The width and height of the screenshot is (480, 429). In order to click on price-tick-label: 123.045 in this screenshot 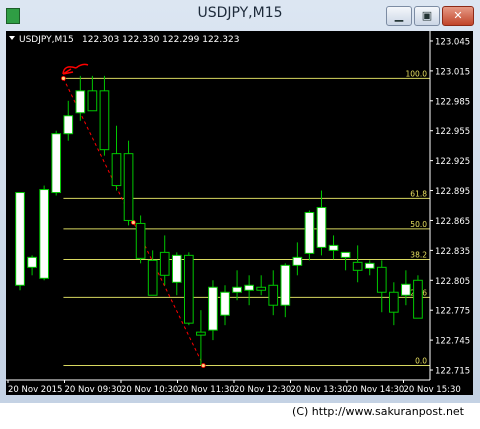, I will do `click(452, 42)`.